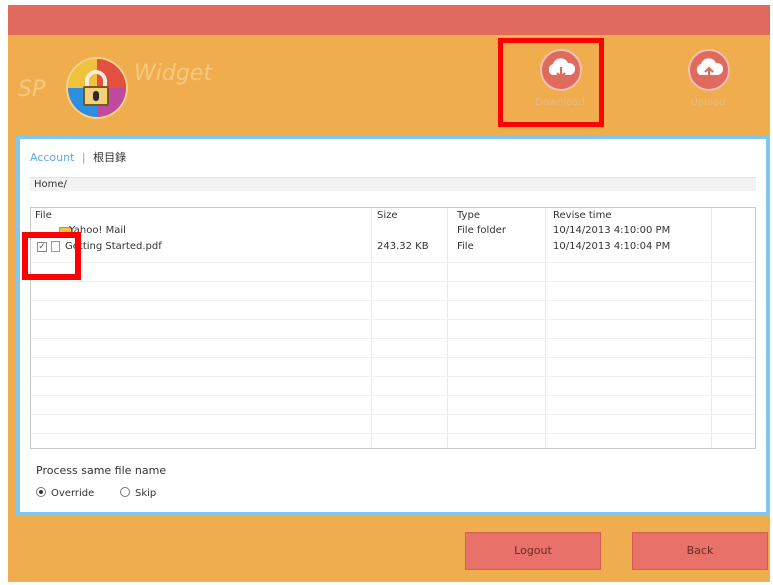 This screenshot has height=585, width=773. Describe the element at coordinates (481, 230) in the screenshot. I see `file-type: File folder` at that location.